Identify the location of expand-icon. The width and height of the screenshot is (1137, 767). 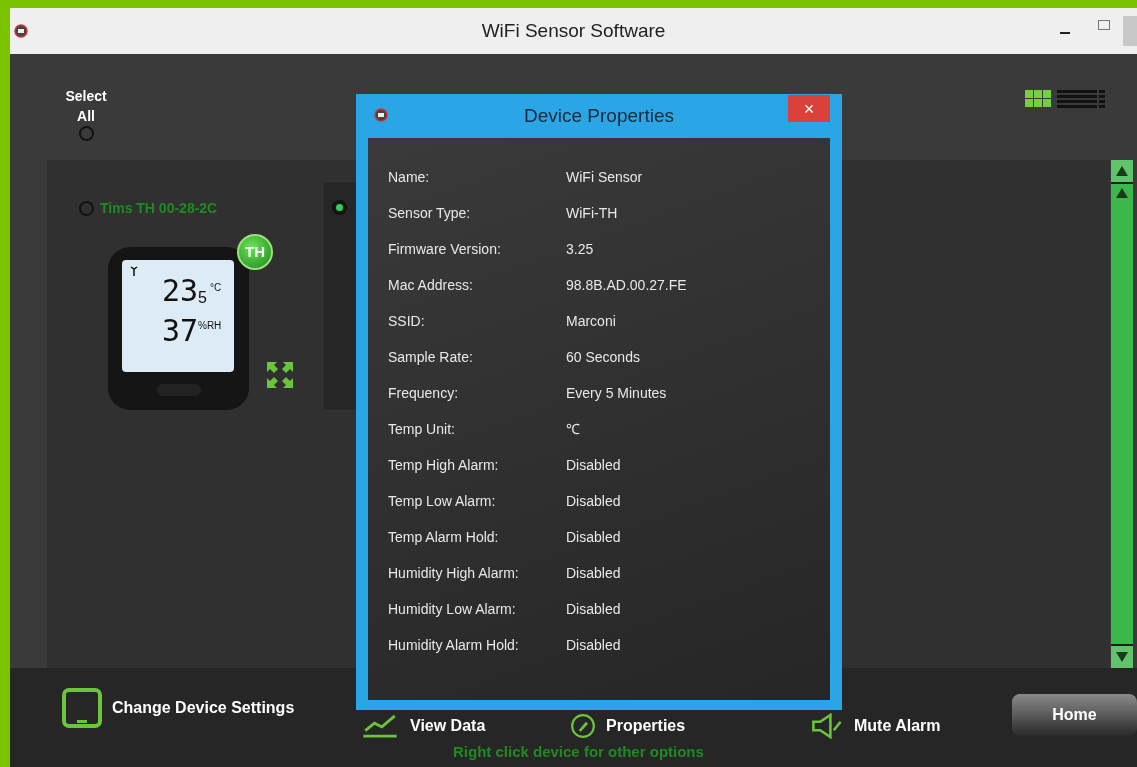
(280, 375).